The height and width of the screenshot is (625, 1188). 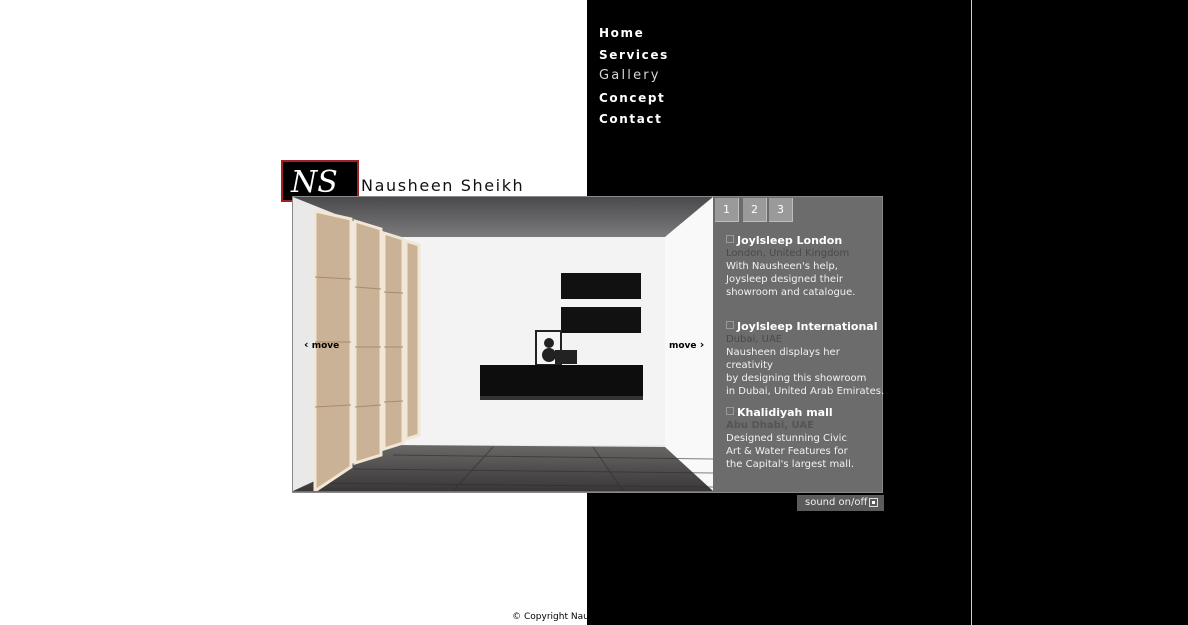 I want to click on project-title: Khalidiyah mall, so click(x=785, y=412).